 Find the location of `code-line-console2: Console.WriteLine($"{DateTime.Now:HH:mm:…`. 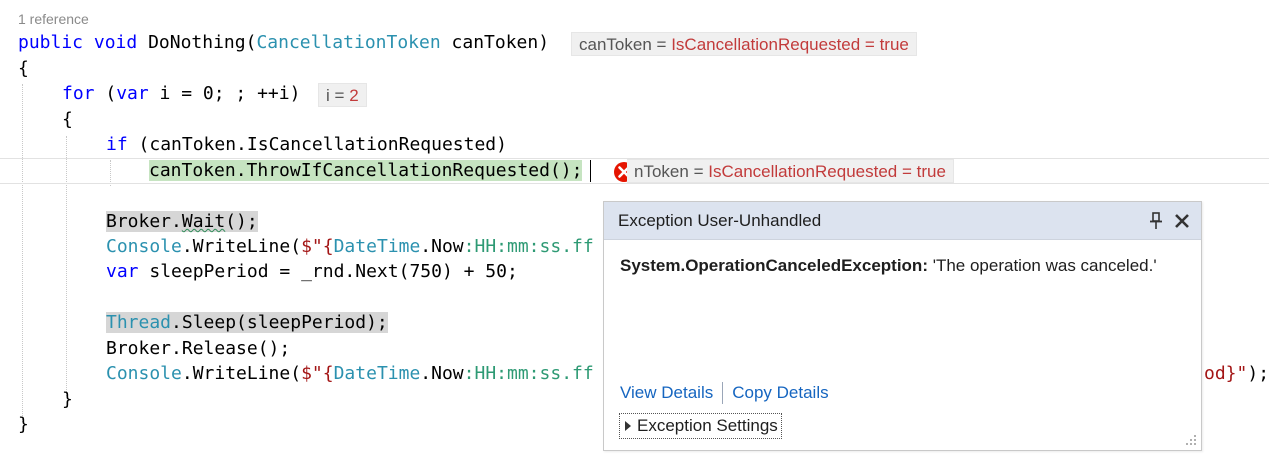

code-line-console2: Console.WriteLine($"{DateTime.Now:HH:mm:… is located at coordinates (350, 374).